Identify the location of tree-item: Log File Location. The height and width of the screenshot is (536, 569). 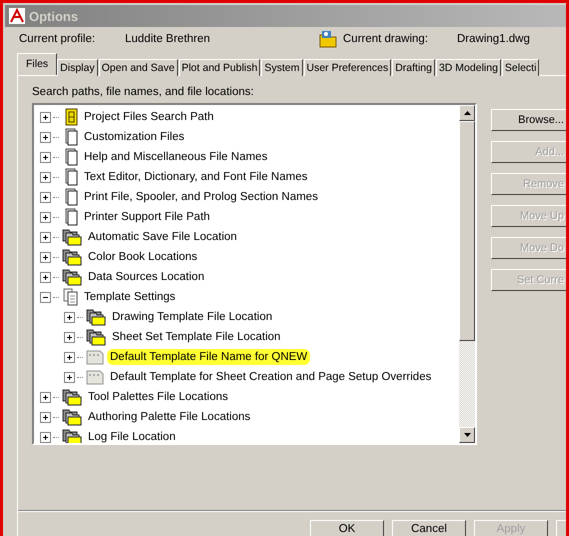
(132, 436).